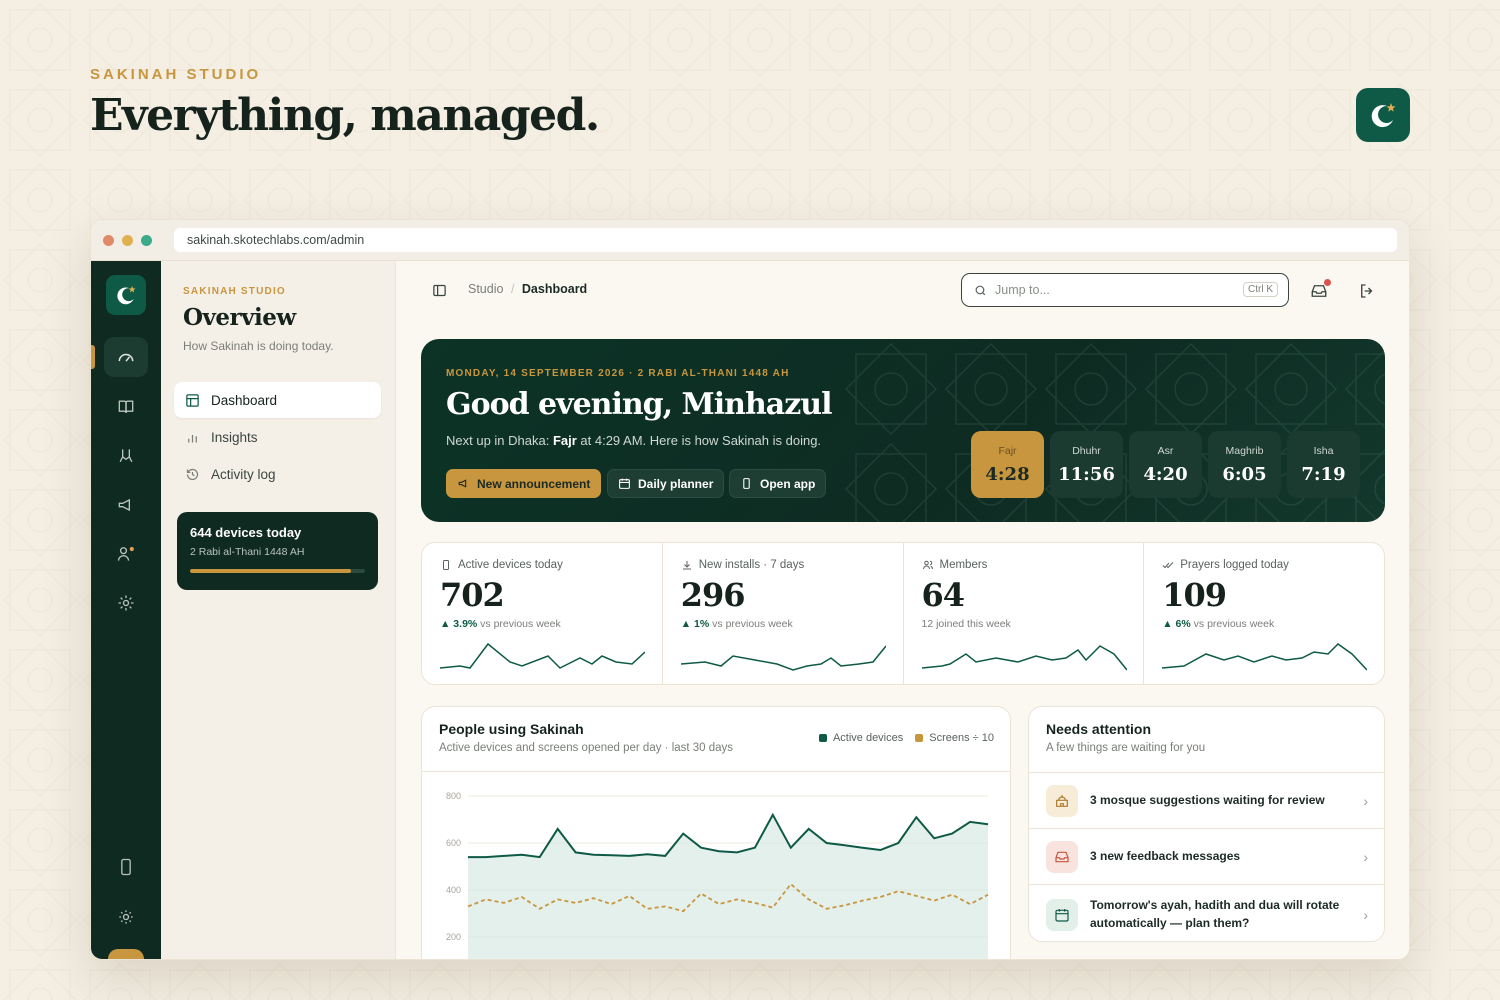 The height and width of the screenshot is (1000, 1500). Describe the element at coordinates (554, 289) in the screenshot. I see `breadcrumb-current: Dashboard` at that location.